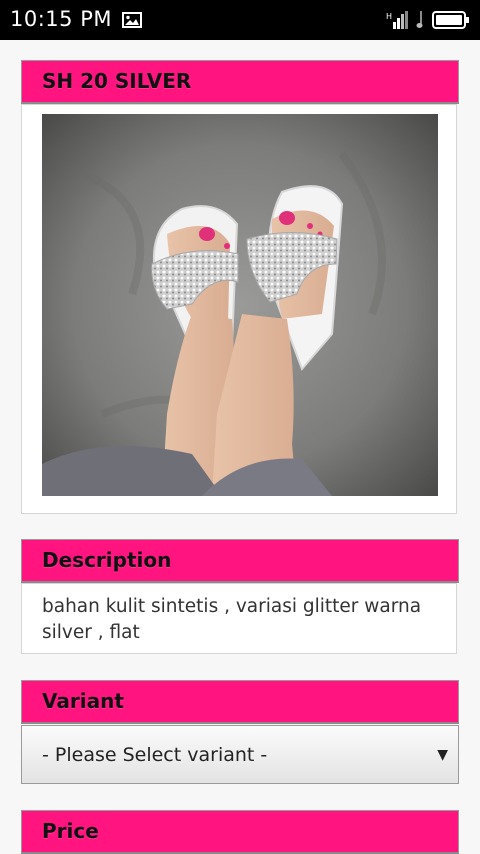 This screenshot has height=854, width=480. Describe the element at coordinates (117, 81) in the screenshot. I see `product-title: SH 20 SILVER` at that location.